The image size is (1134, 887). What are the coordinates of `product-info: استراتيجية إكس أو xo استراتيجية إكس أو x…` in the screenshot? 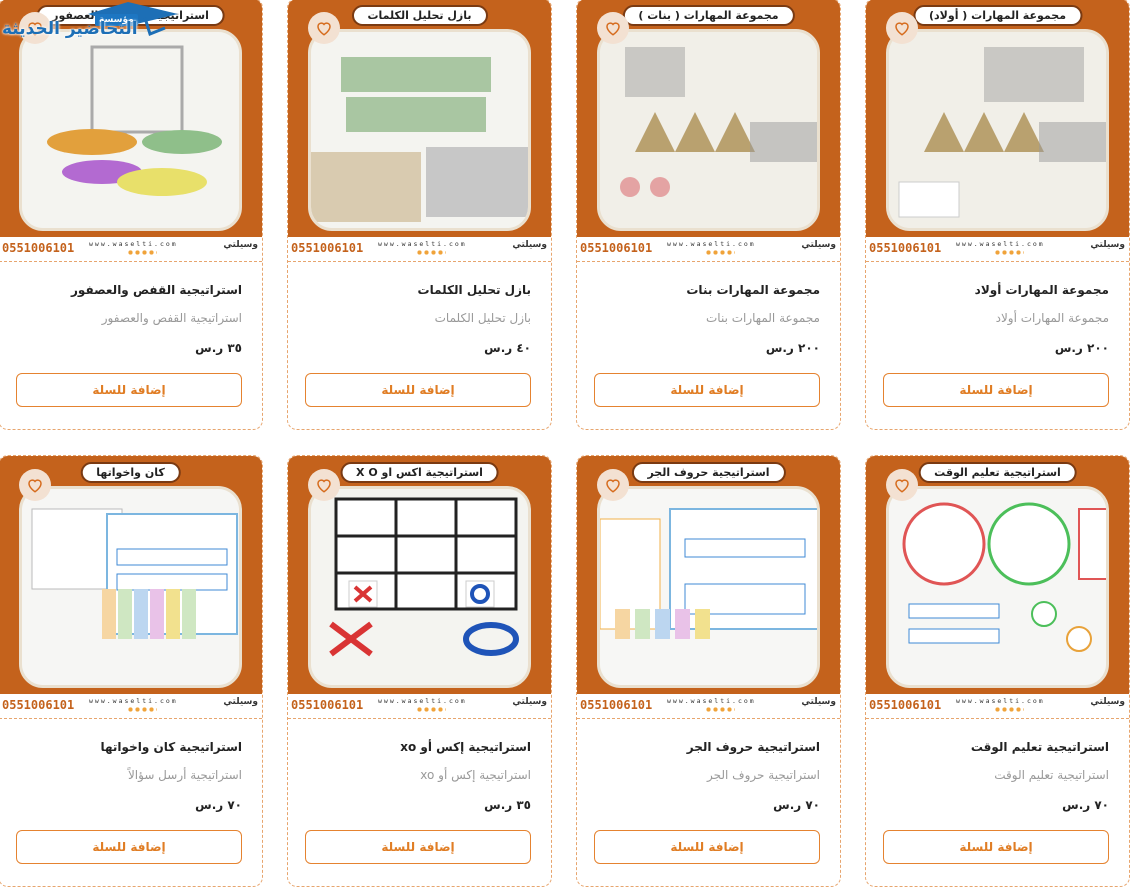 It's located at (419, 802).